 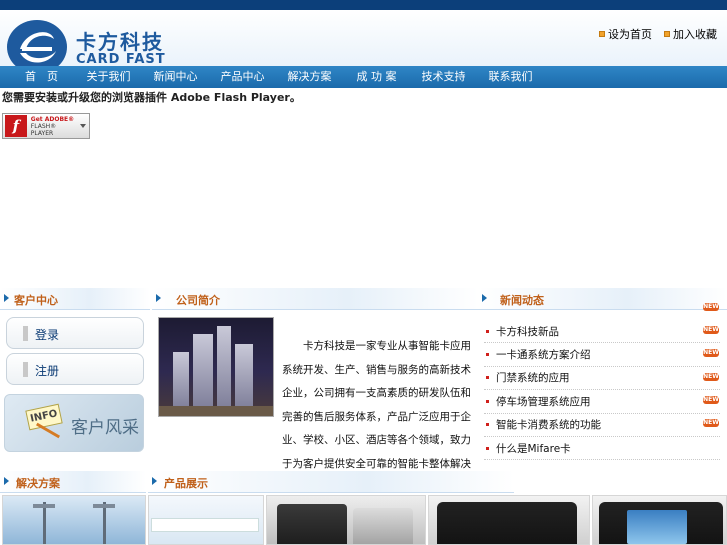 What do you see at coordinates (602, 332) in the screenshot?
I see `news-item: 卡方科技新品` at bounding box center [602, 332].